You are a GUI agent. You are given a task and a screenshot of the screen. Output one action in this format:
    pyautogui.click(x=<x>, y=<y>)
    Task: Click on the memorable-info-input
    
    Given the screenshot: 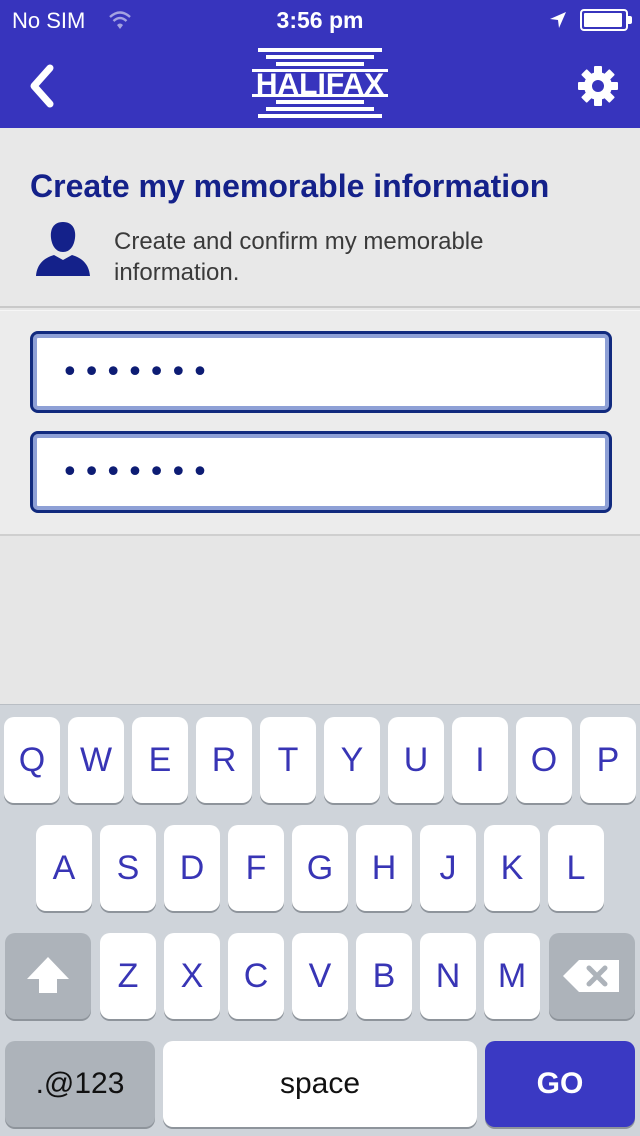 What is the action you would take?
    pyautogui.click(x=321, y=372)
    